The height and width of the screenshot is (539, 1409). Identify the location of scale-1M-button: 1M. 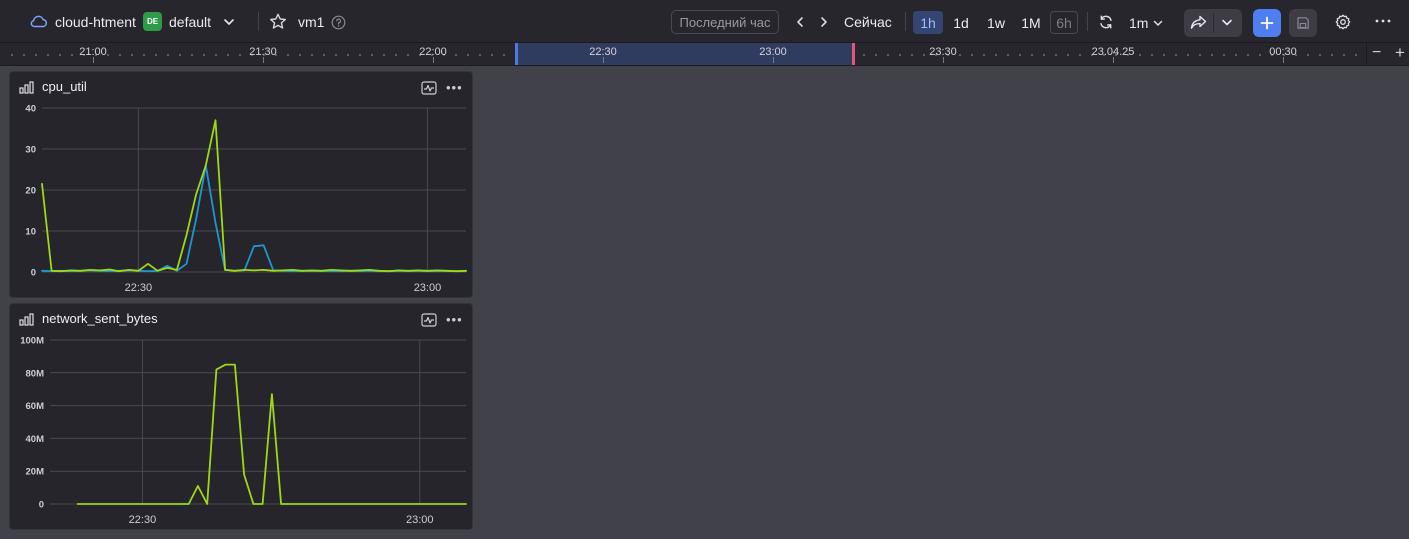
(1031, 22).